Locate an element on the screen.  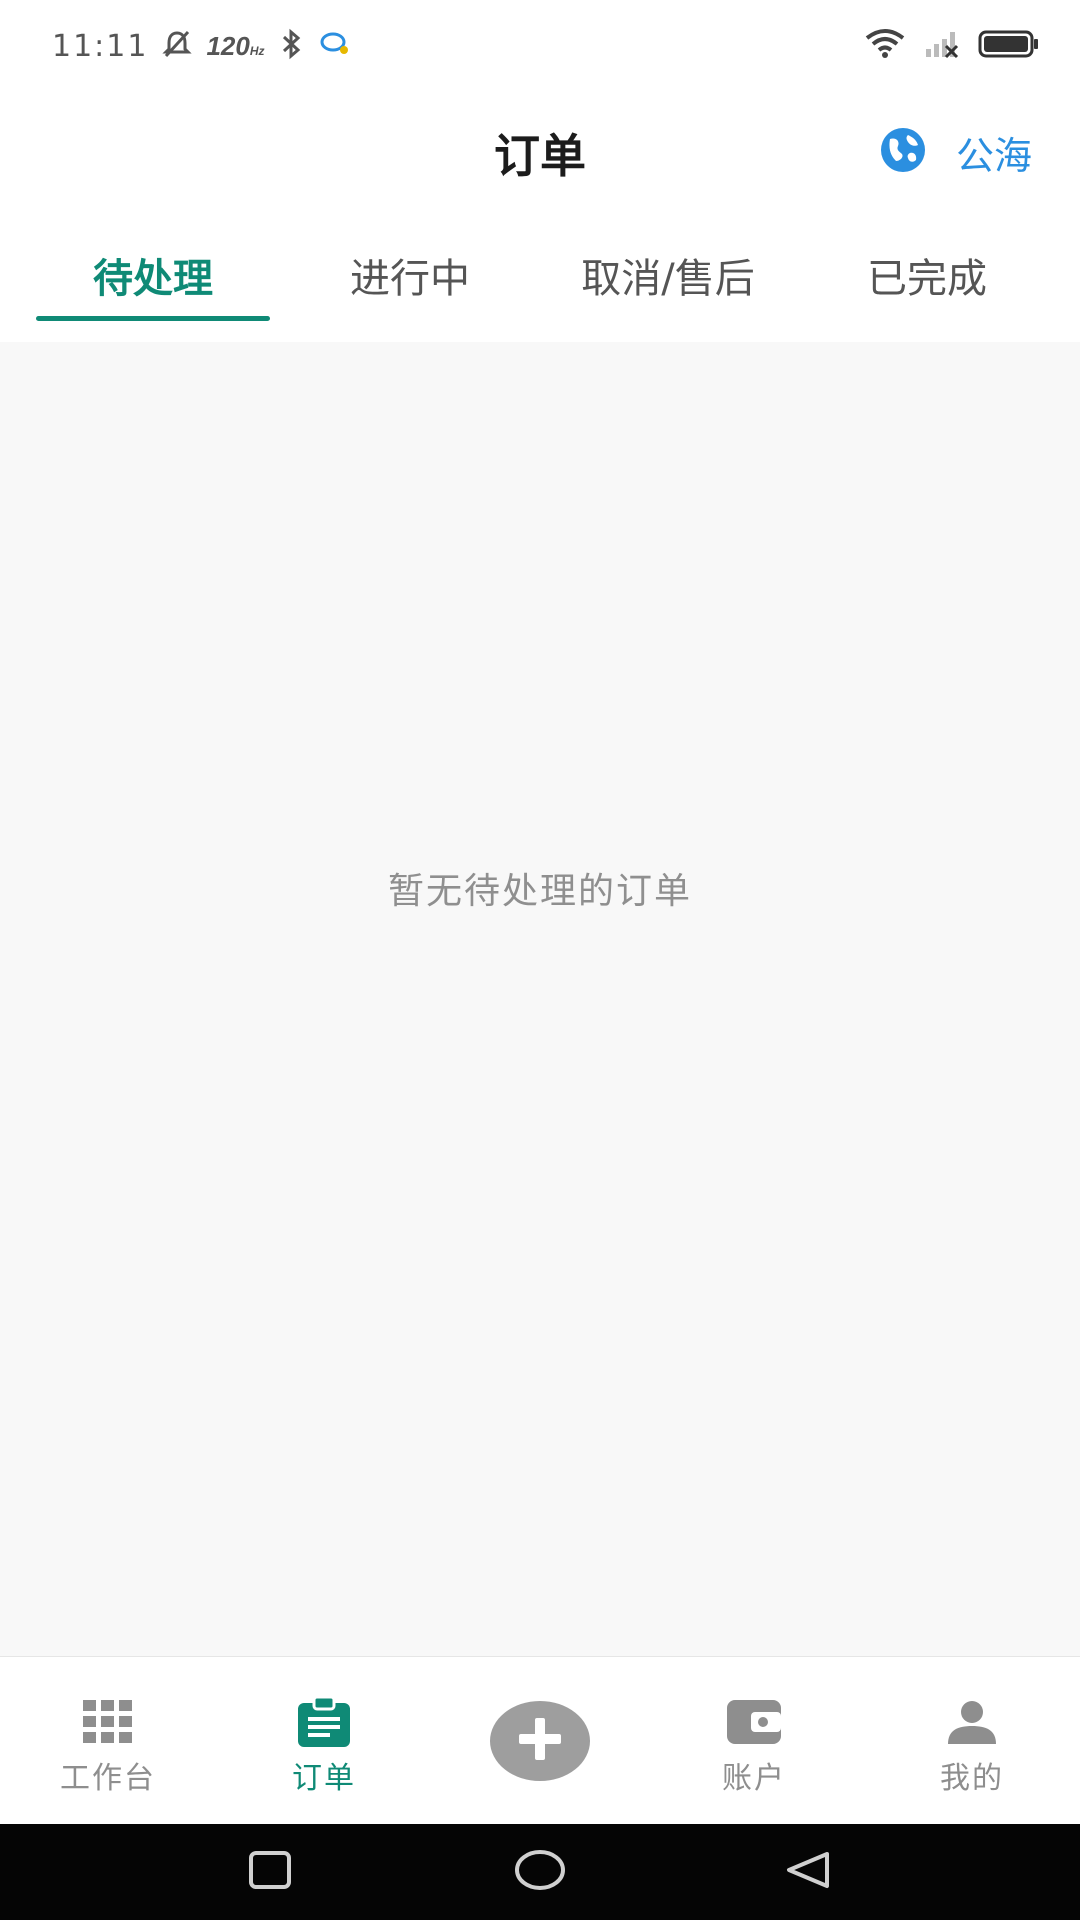
chat-notification-icon is located at coordinates (335, 46).